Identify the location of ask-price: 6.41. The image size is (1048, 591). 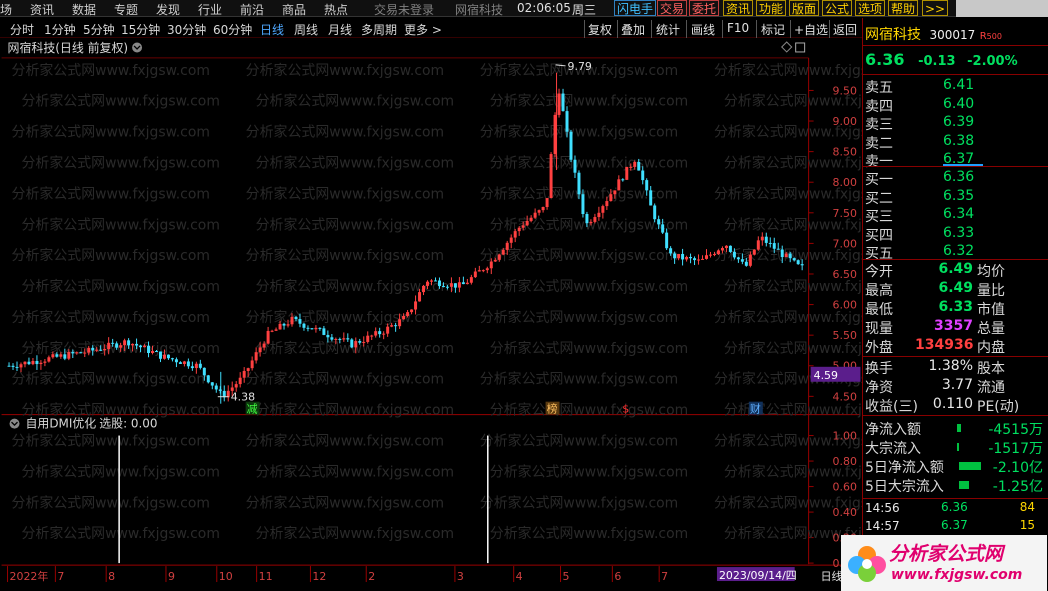
(958, 85).